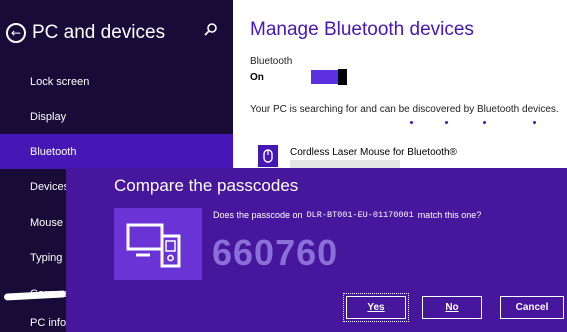 The width and height of the screenshot is (567, 332). What do you see at coordinates (211, 30) in the screenshot?
I see `search-icon` at bounding box center [211, 30].